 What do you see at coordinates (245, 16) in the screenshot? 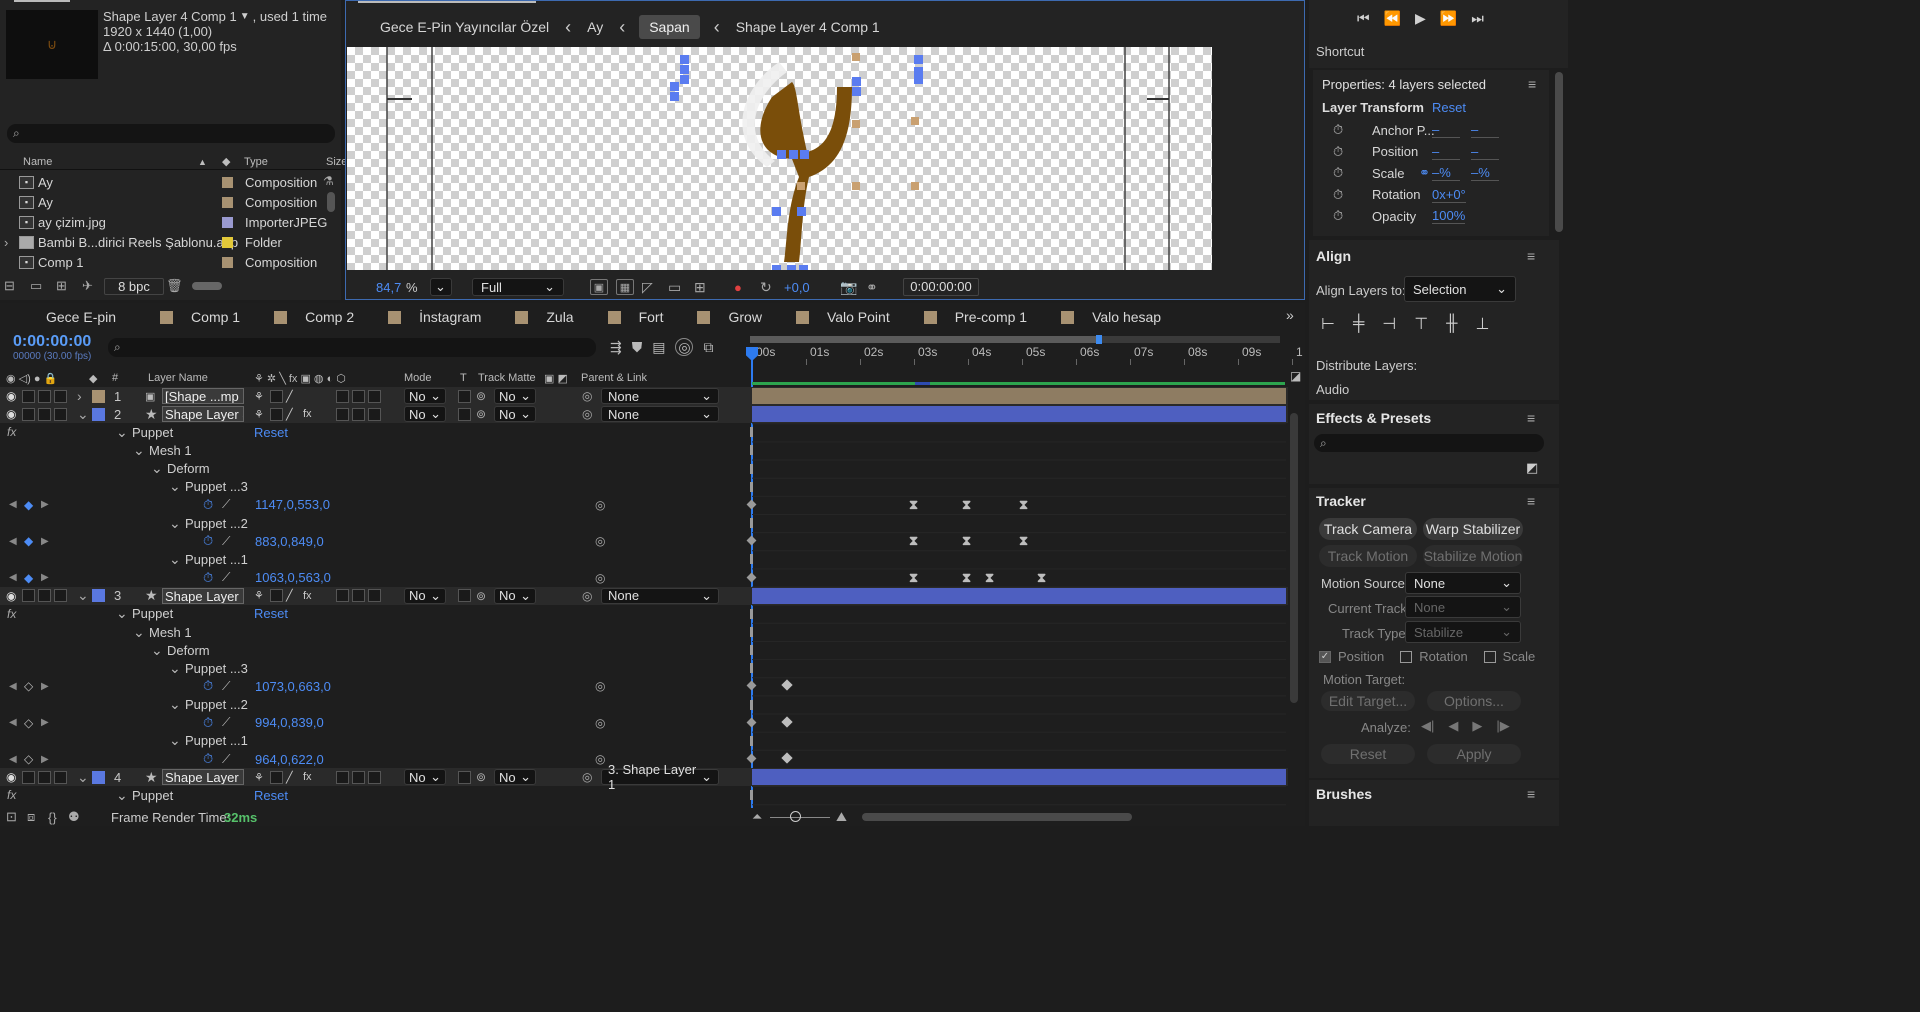
I see `chevron-down-icon: ▼` at bounding box center [245, 16].